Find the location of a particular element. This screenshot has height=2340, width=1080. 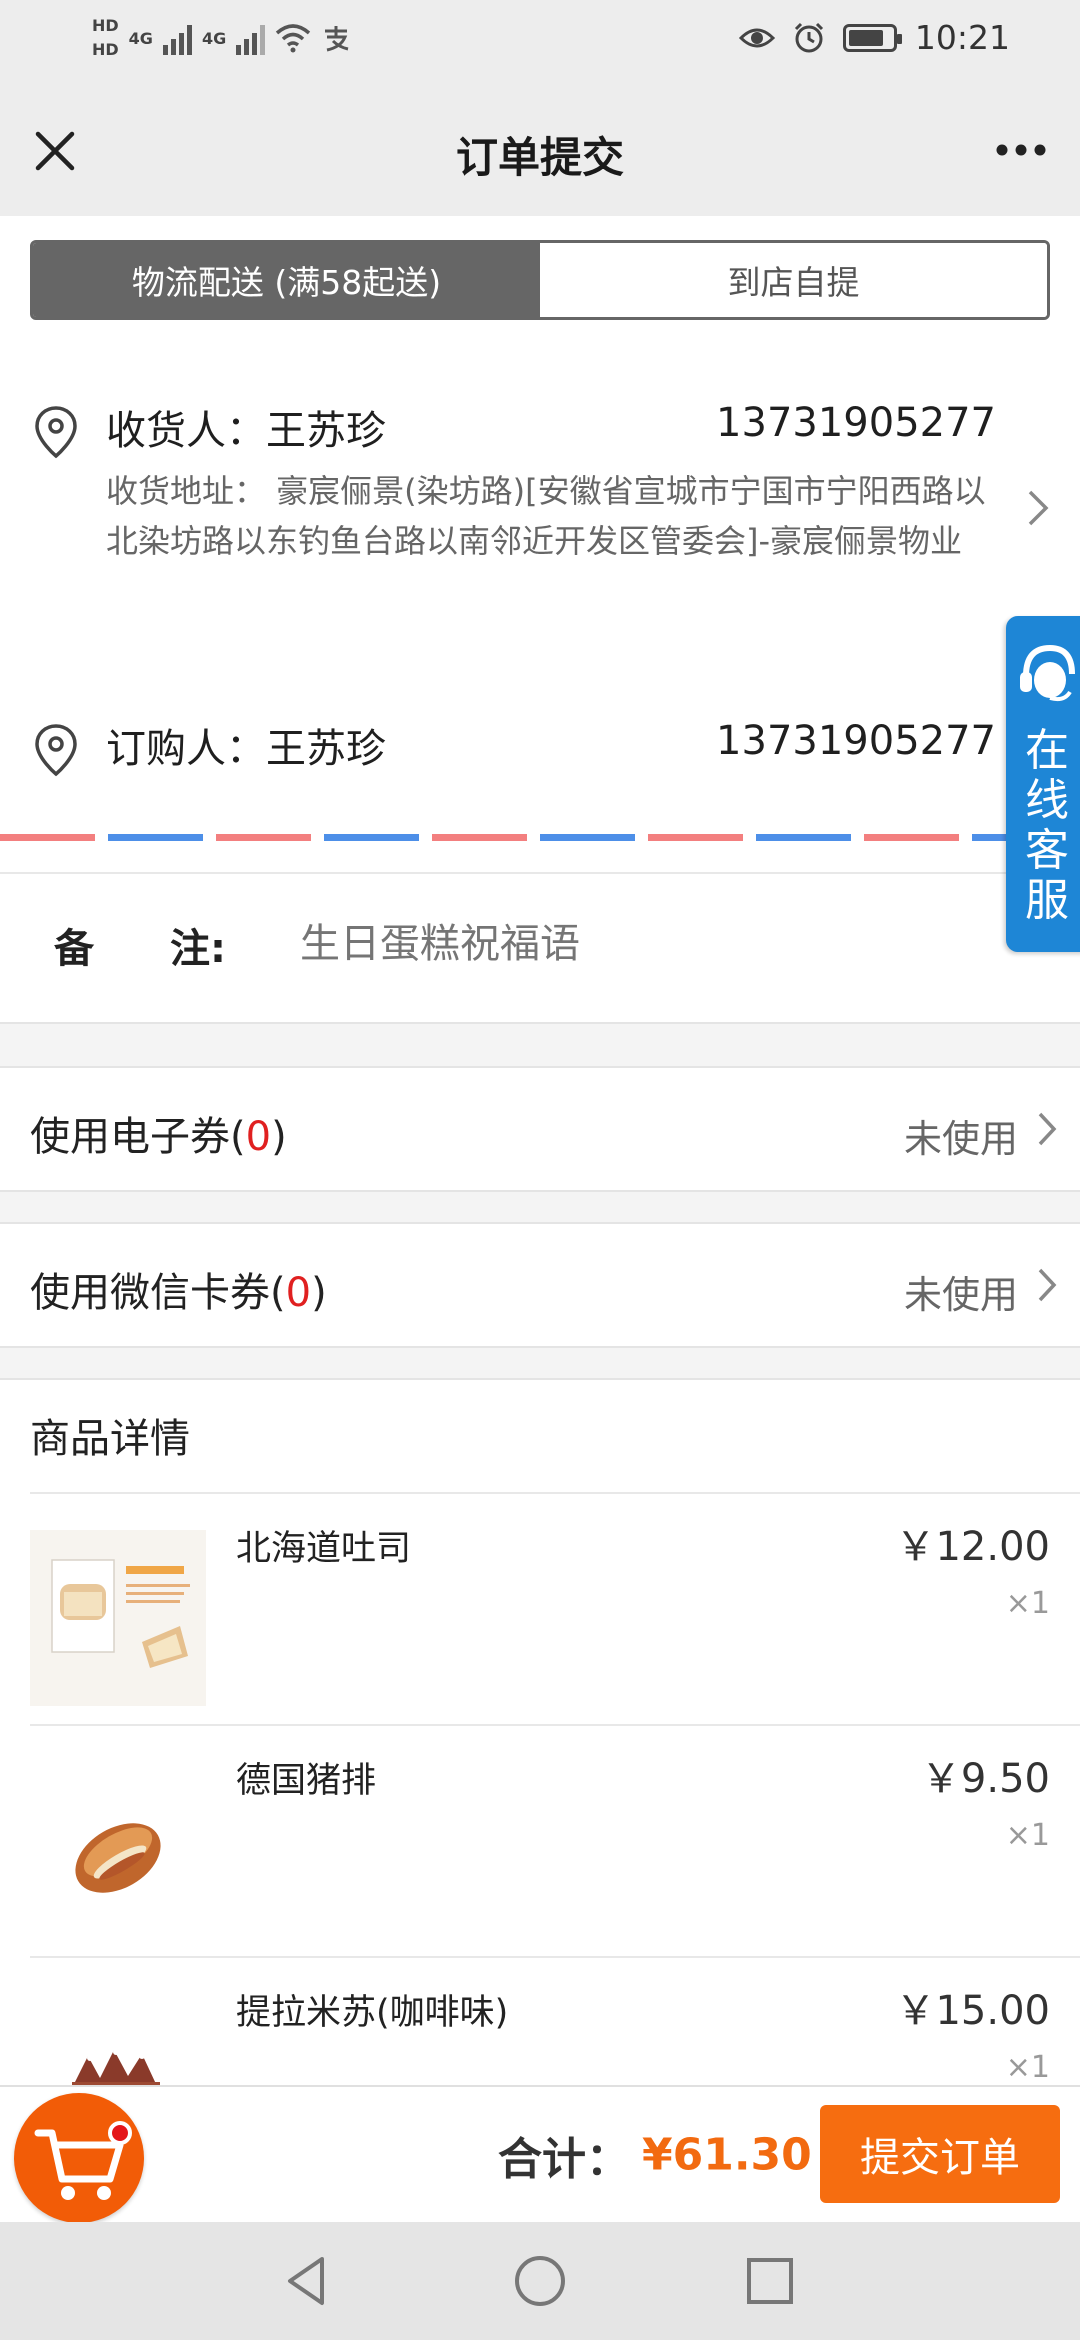

e-coupon-label-close: ) is located at coordinates (279, 1137).